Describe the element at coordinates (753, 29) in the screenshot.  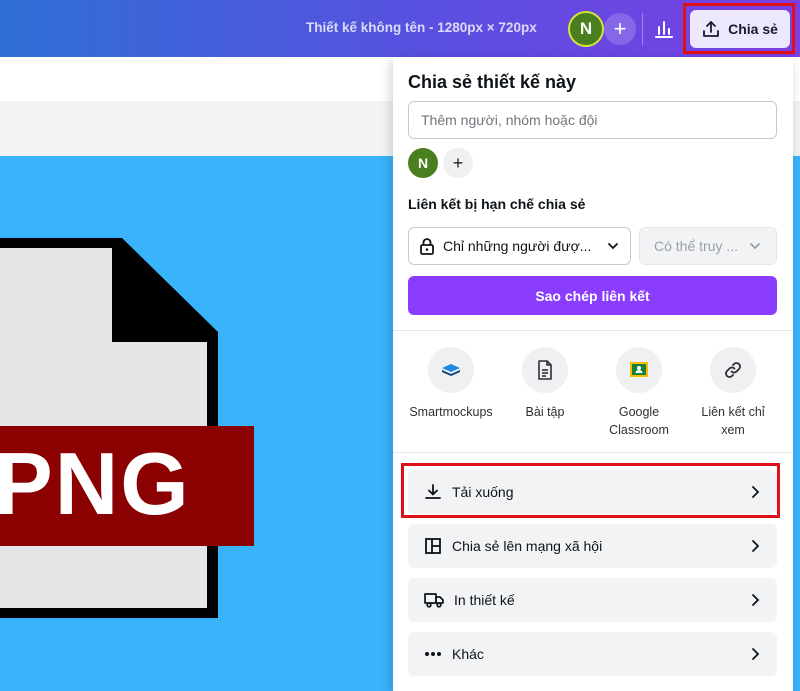
I see `share-button-label: Chia sẻ` at that location.